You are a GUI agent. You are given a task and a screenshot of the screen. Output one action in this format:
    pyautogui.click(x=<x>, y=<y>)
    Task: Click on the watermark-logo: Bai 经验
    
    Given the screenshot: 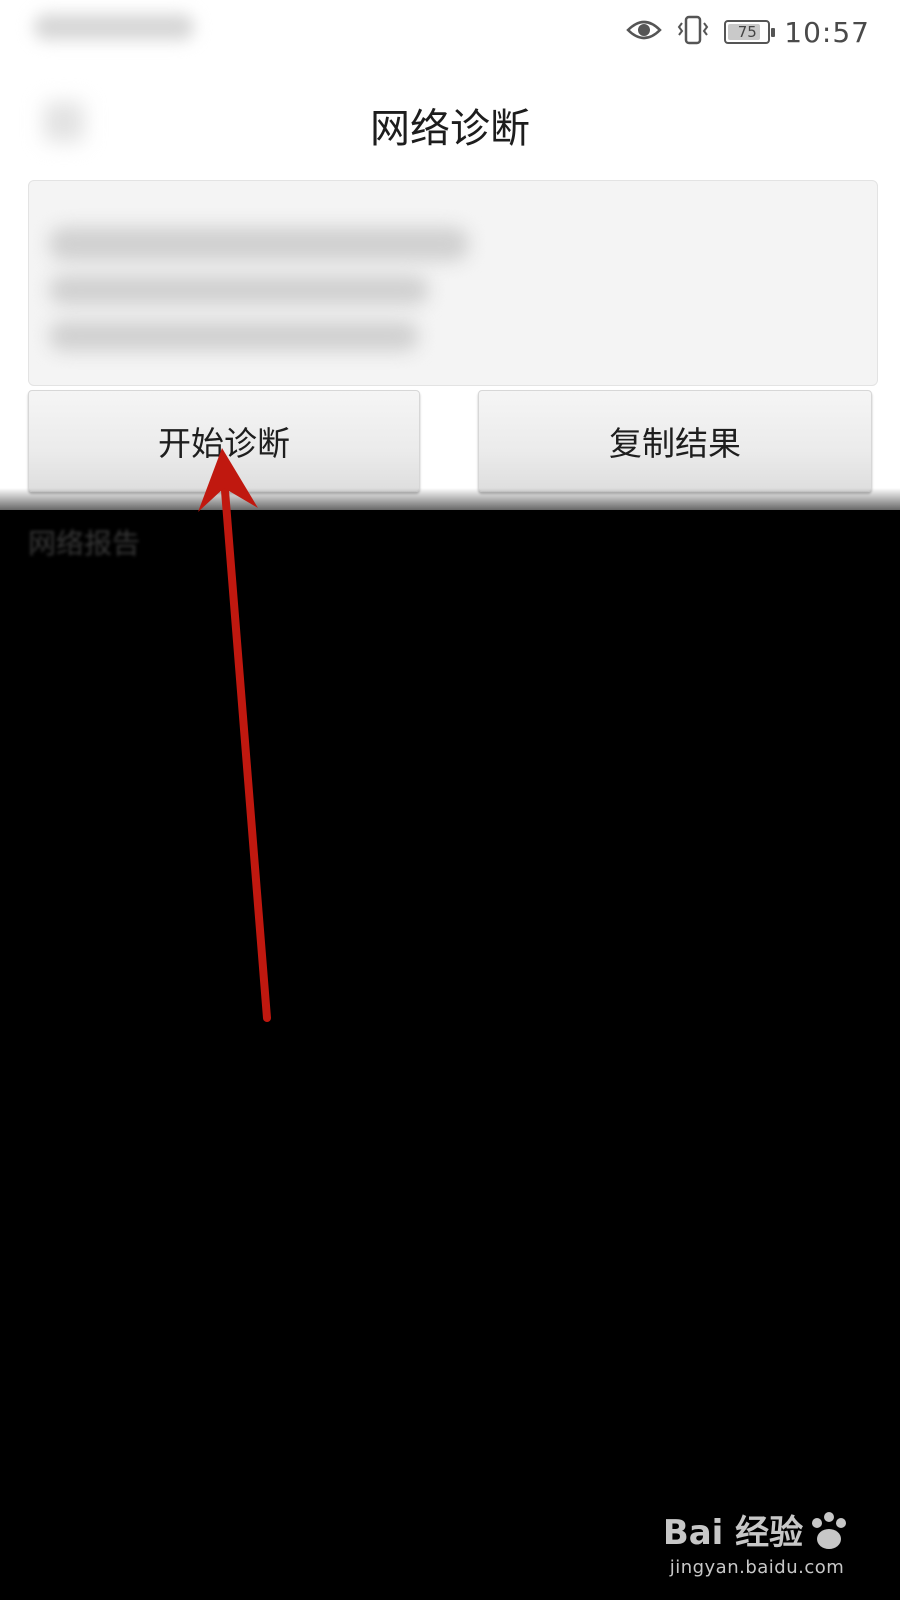 What is the action you would take?
    pyautogui.click(x=757, y=1531)
    